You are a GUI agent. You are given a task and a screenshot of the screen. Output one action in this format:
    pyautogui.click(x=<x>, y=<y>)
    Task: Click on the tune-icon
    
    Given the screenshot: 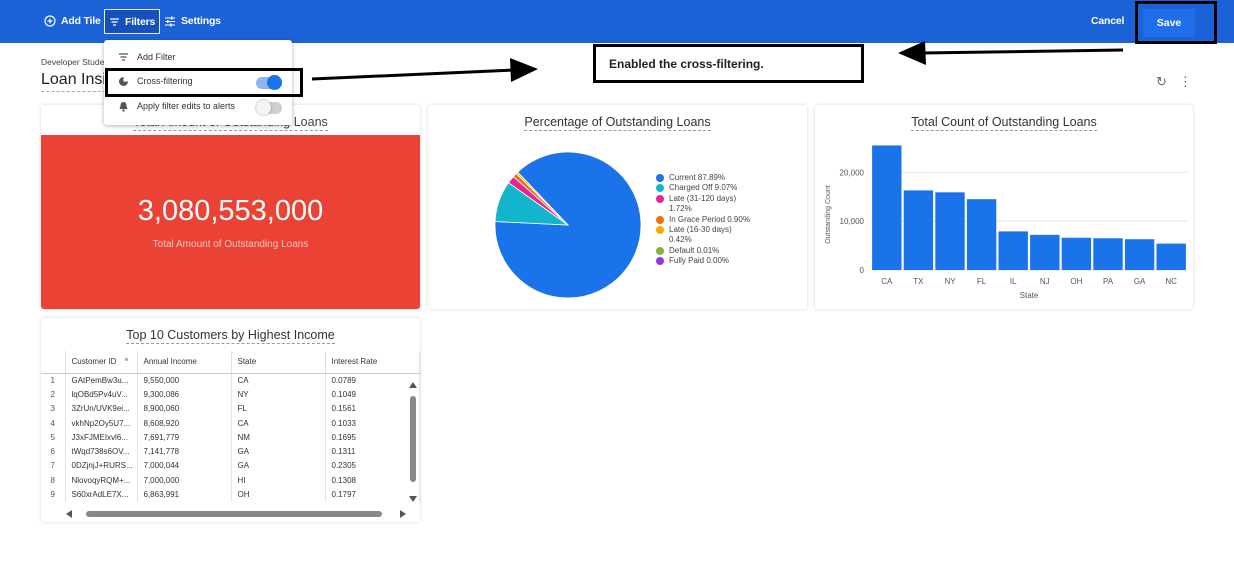 What is the action you would take?
    pyautogui.click(x=170, y=21)
    